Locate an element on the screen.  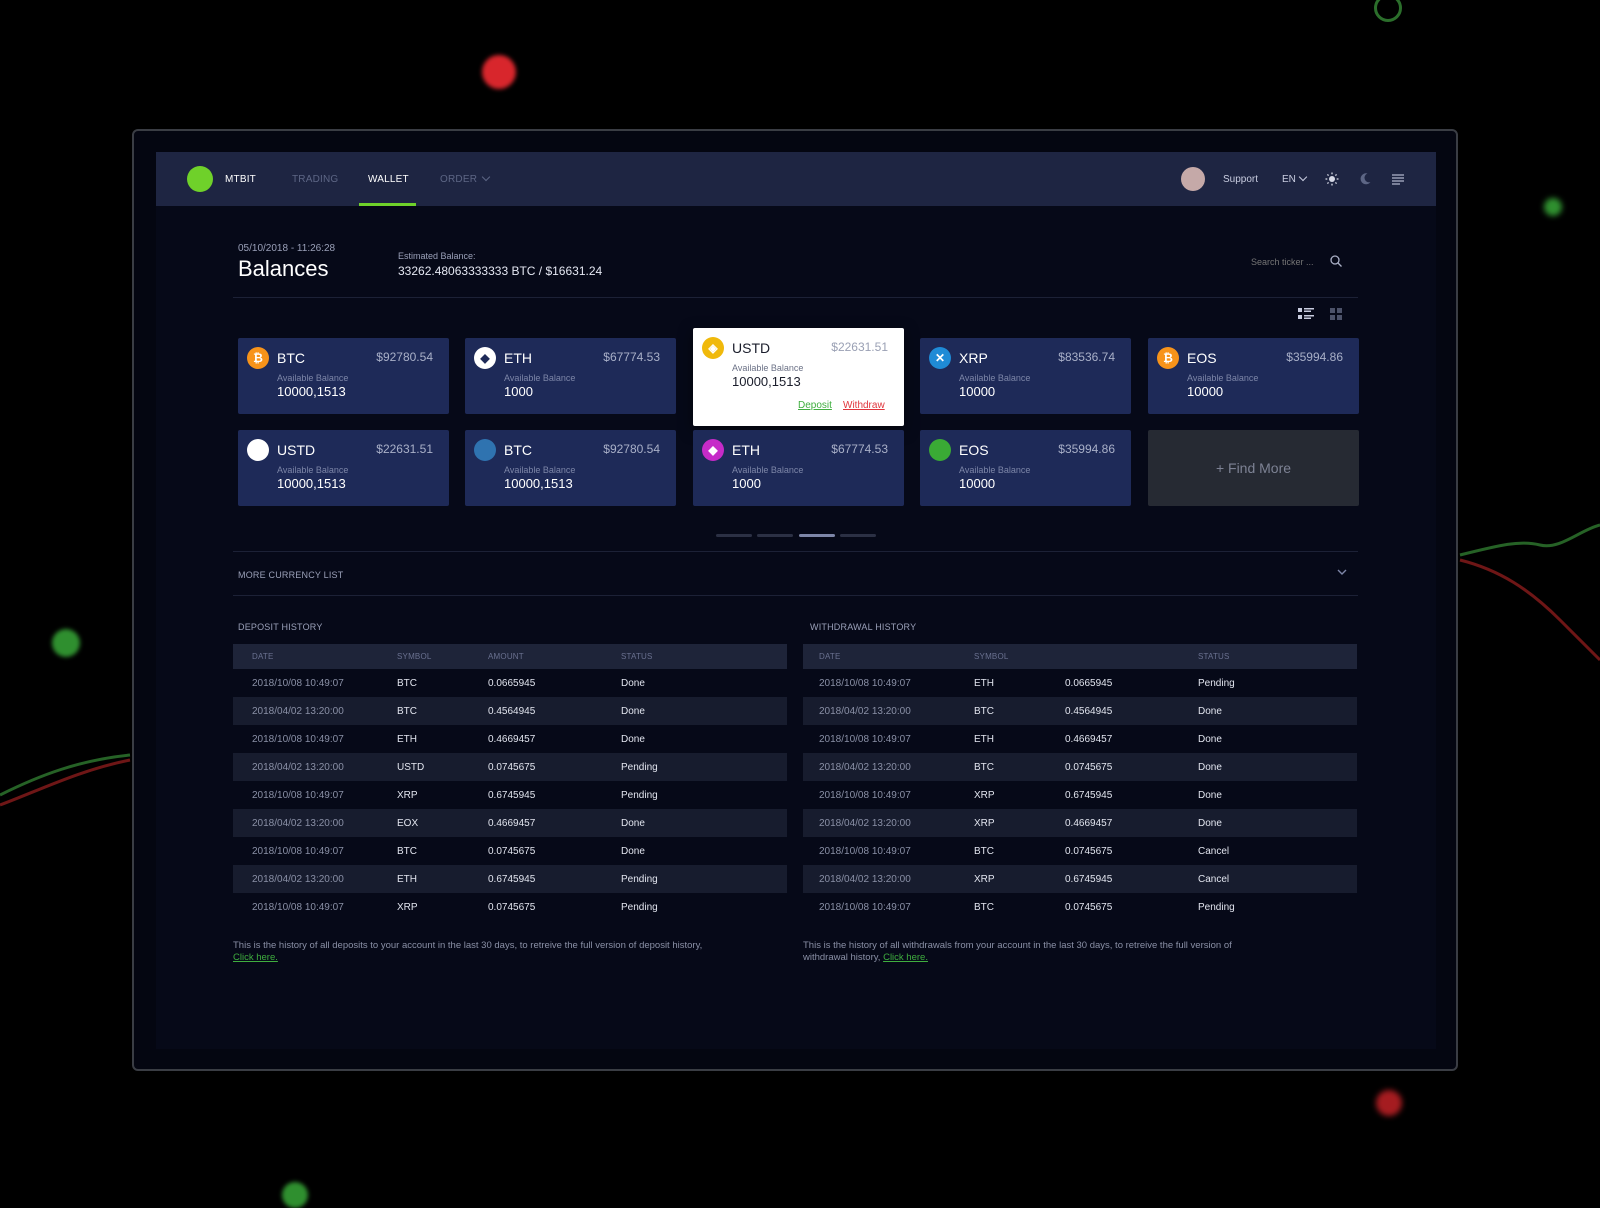
deposit-history-title: DEPOSIT HISTORY is located at coordinates (280, 627).